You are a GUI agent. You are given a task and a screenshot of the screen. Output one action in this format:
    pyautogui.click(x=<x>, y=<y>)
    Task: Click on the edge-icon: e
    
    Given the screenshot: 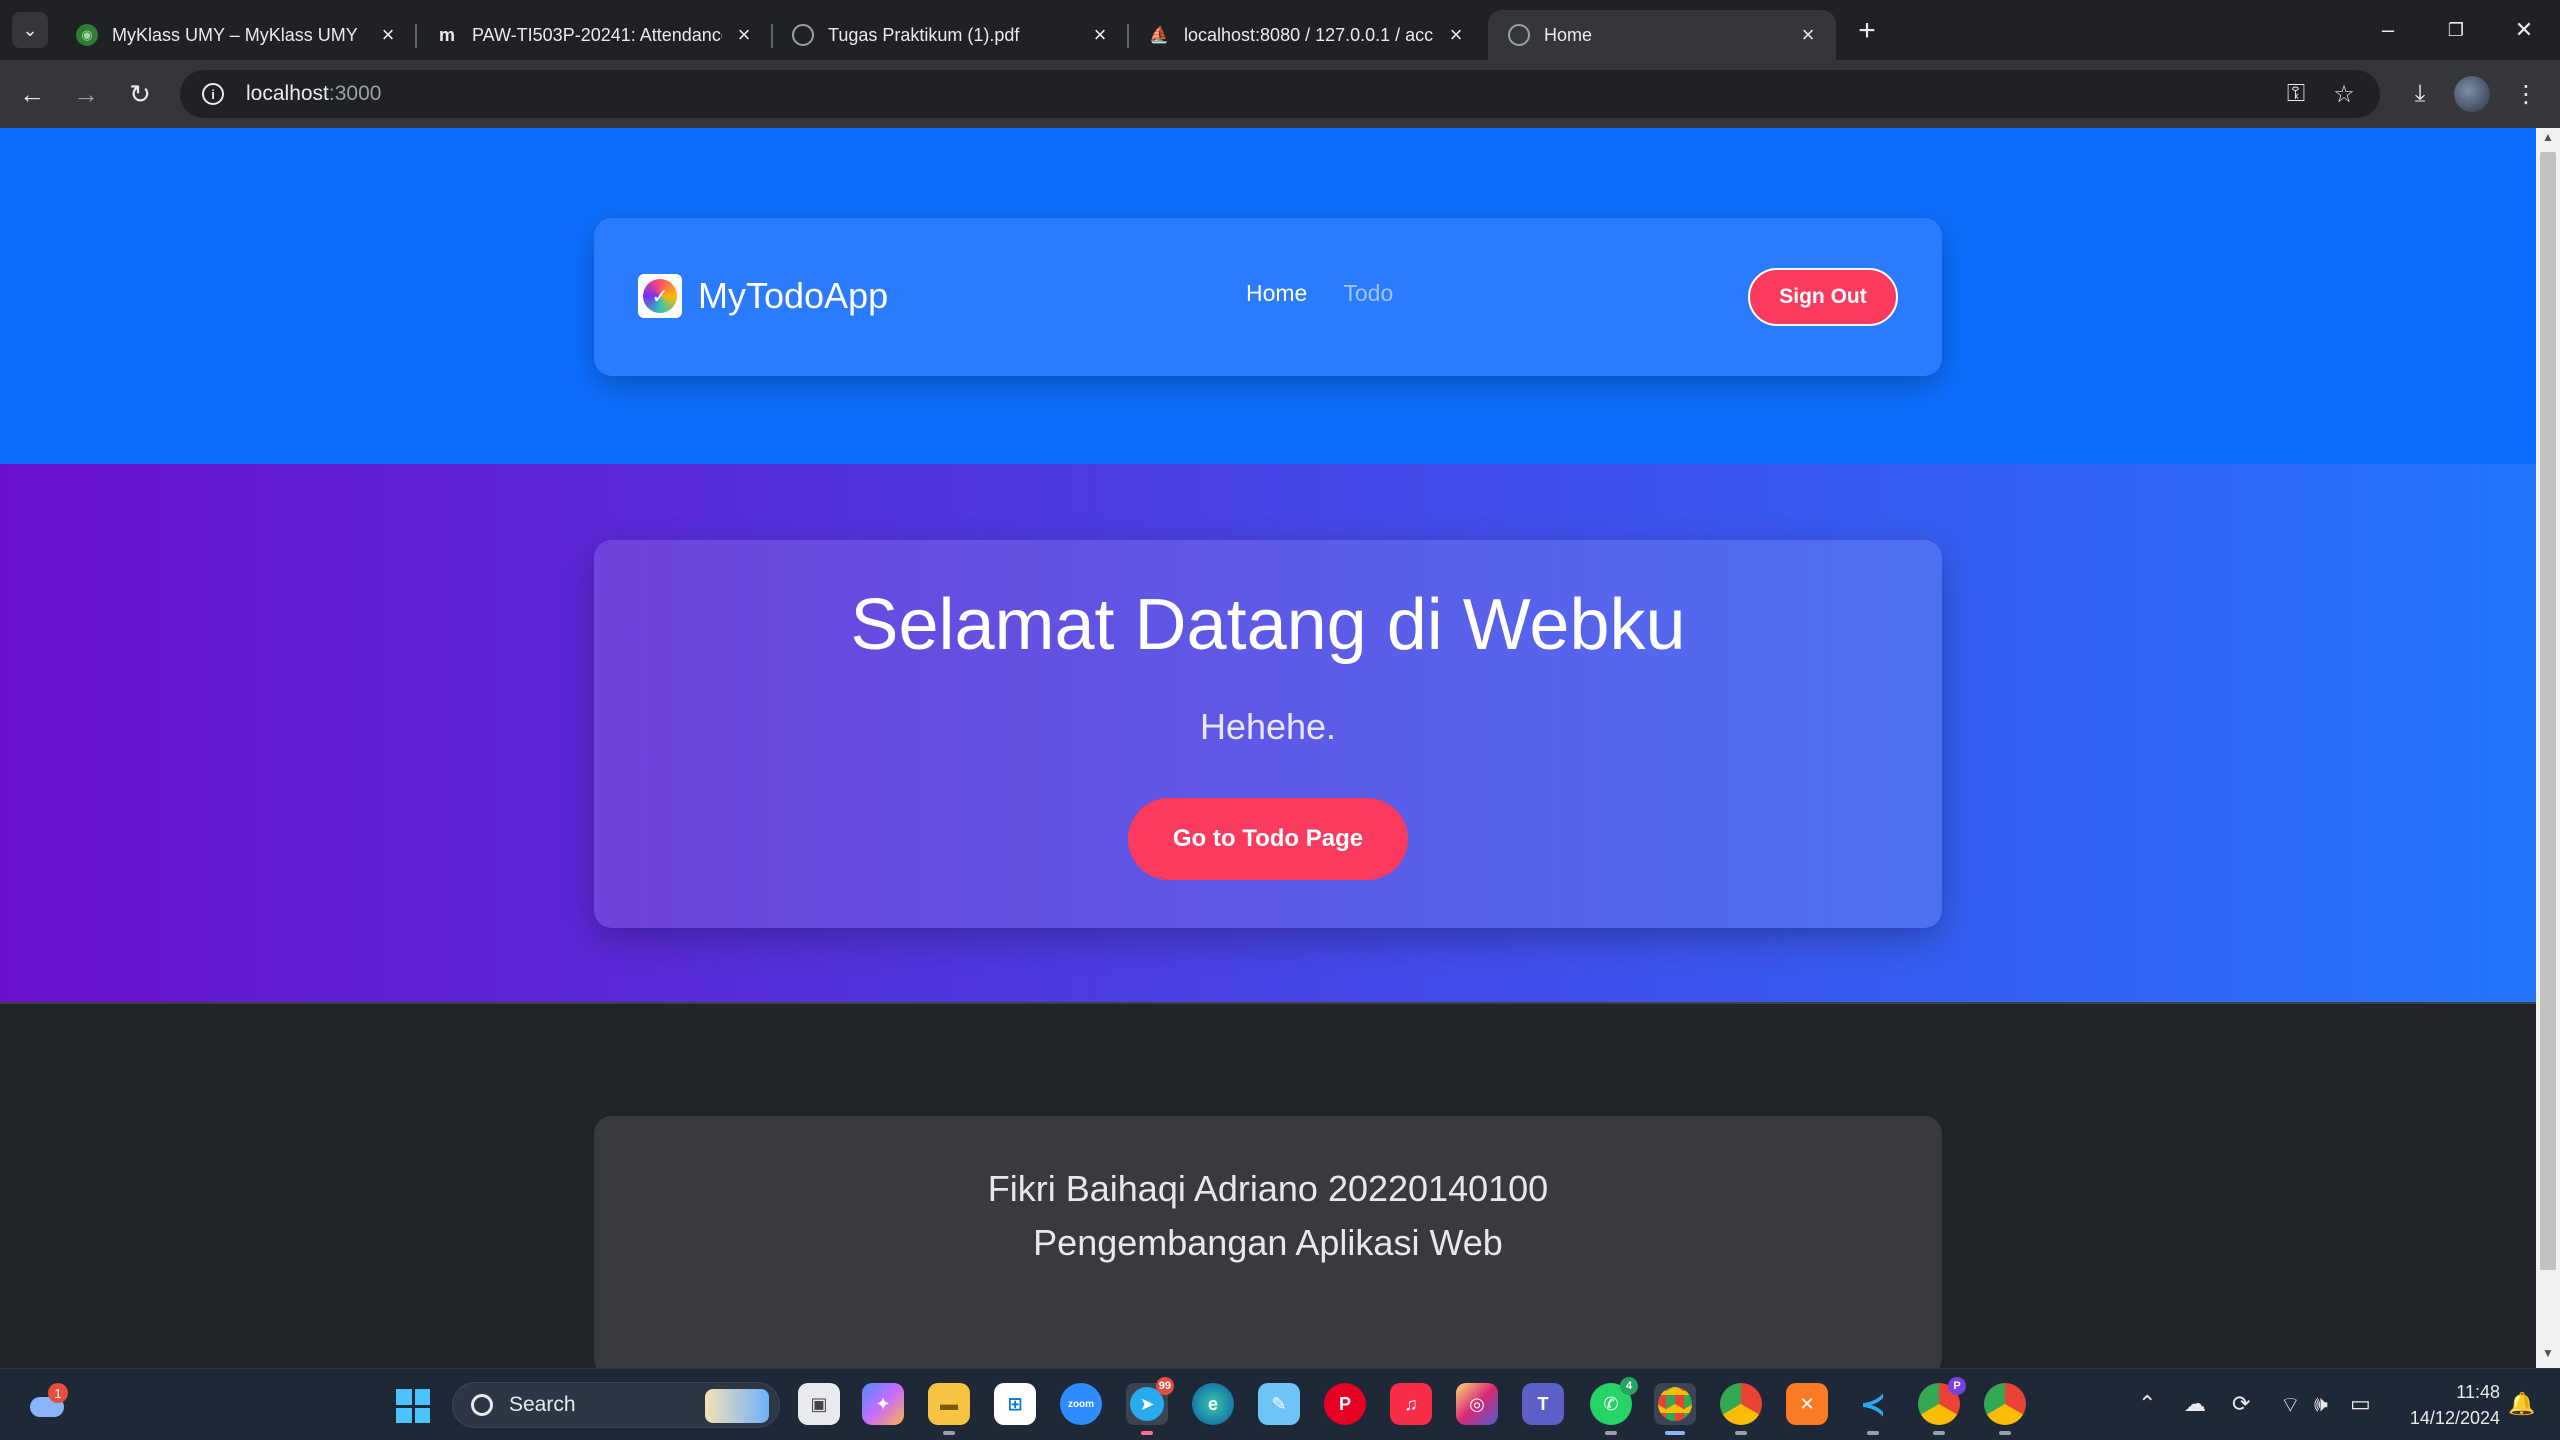 What is the action you would take?
    pyautogui.click(x=1213, y=1404)
    